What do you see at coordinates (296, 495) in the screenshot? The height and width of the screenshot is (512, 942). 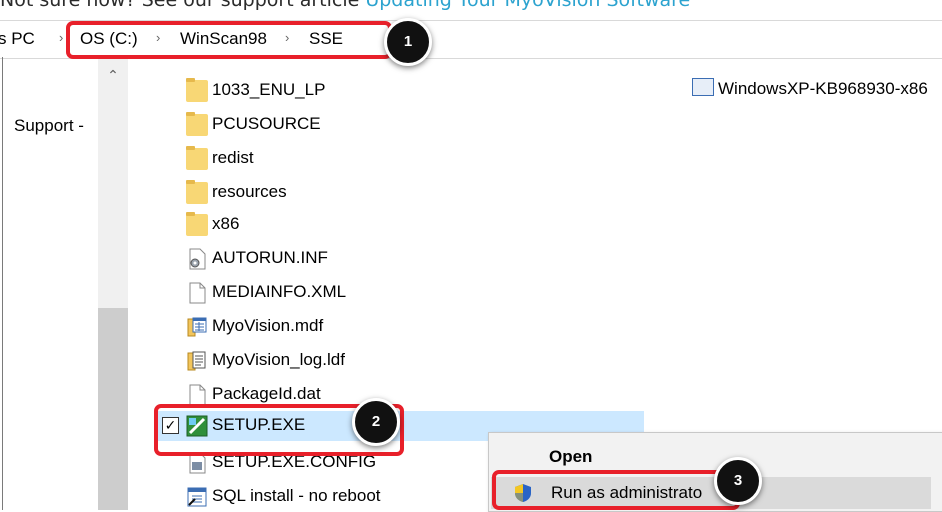 I see `file-name: SQL install - no reboot` at bounding box center [296, 495].